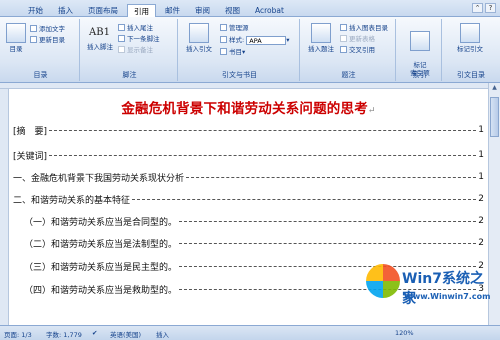 The width and height of the screenshot is (500, 340). Describe the element at coordinates (244, 109) in the screenshot. I see `document-title-text: 金融危机背景下和谐劳动关系问题的思考` at that location.